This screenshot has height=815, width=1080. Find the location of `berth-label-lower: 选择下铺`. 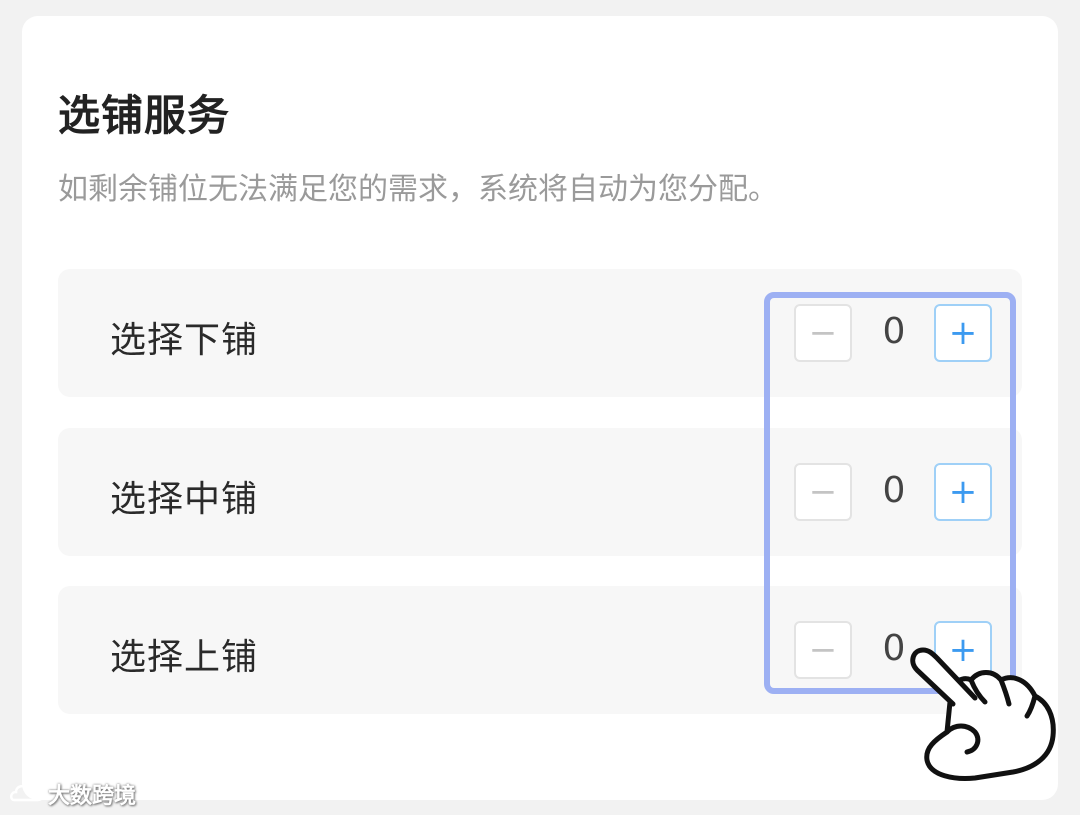

berth-label-lower: 选择下铺 is located at coordinates (184, 340).